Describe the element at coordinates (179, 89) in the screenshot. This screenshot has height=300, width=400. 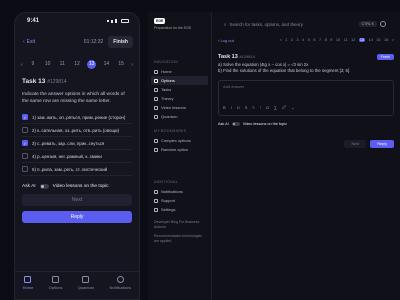
I see `sidebar-item-tasks: Tasks` at that location.